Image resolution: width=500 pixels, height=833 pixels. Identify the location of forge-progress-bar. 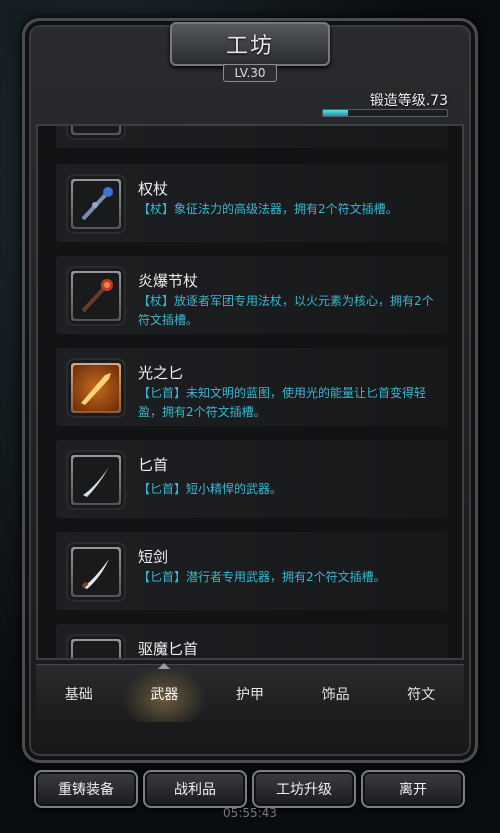
(385, 113).